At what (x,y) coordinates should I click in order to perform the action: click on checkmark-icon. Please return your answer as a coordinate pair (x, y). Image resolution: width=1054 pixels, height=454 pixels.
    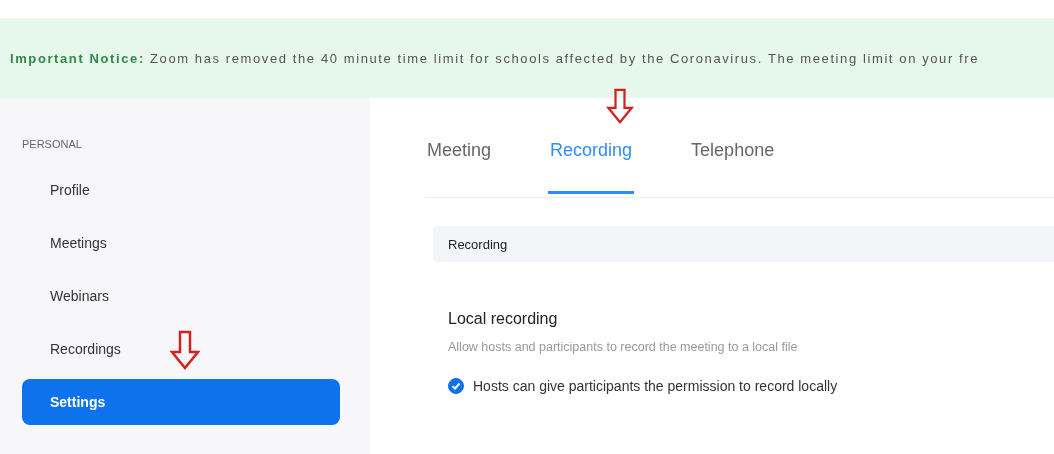
    Looking at the image, I should click on (456, 386).